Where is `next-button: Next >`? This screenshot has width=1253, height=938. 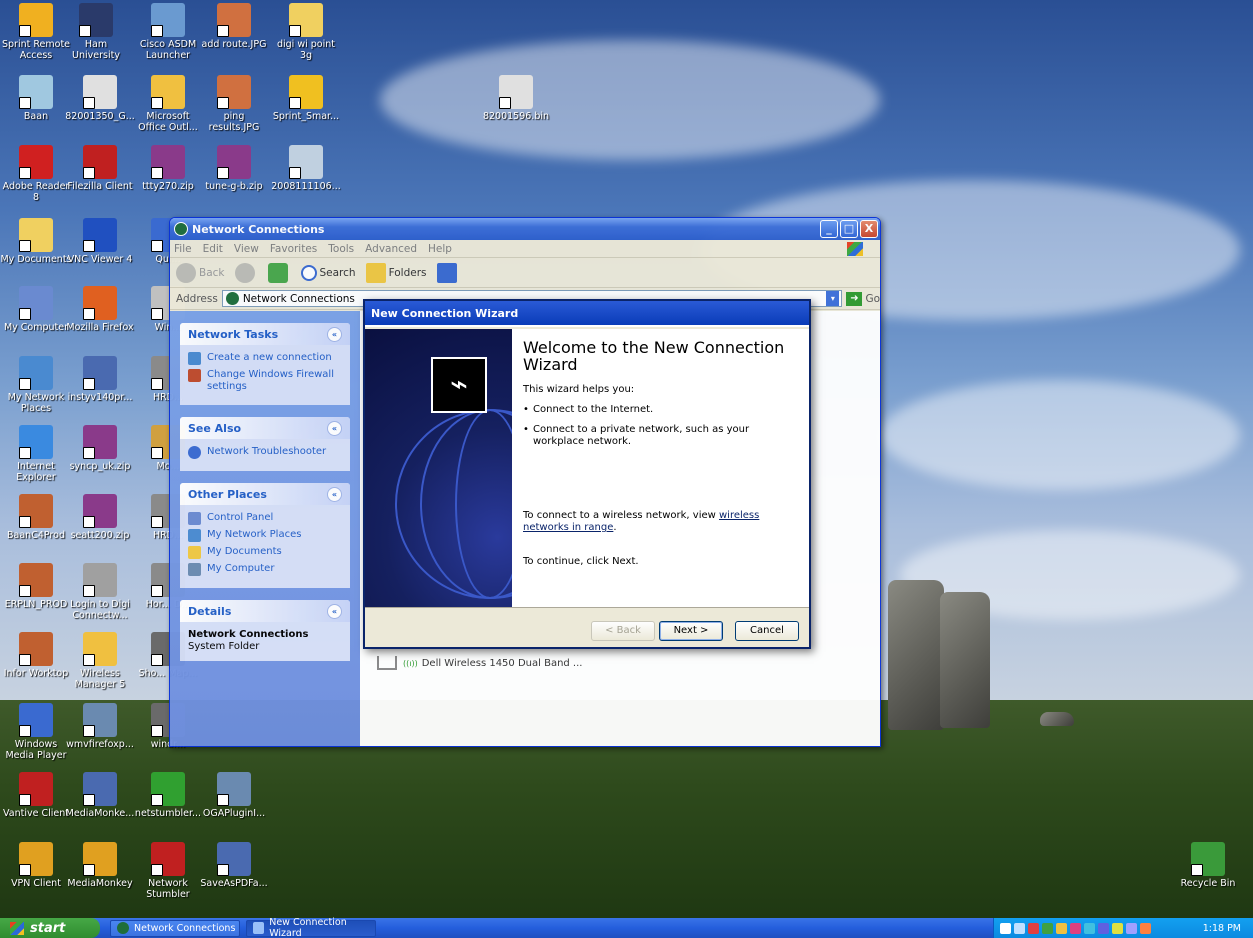
next-button: Next > is located at coordinates (691, 631).